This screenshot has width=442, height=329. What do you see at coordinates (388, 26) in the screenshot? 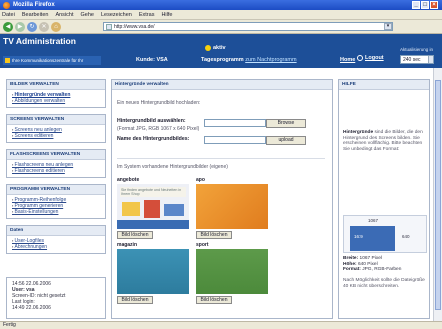
I see `address-dropdown-icon: ▾` at bounding box center [388, 26].